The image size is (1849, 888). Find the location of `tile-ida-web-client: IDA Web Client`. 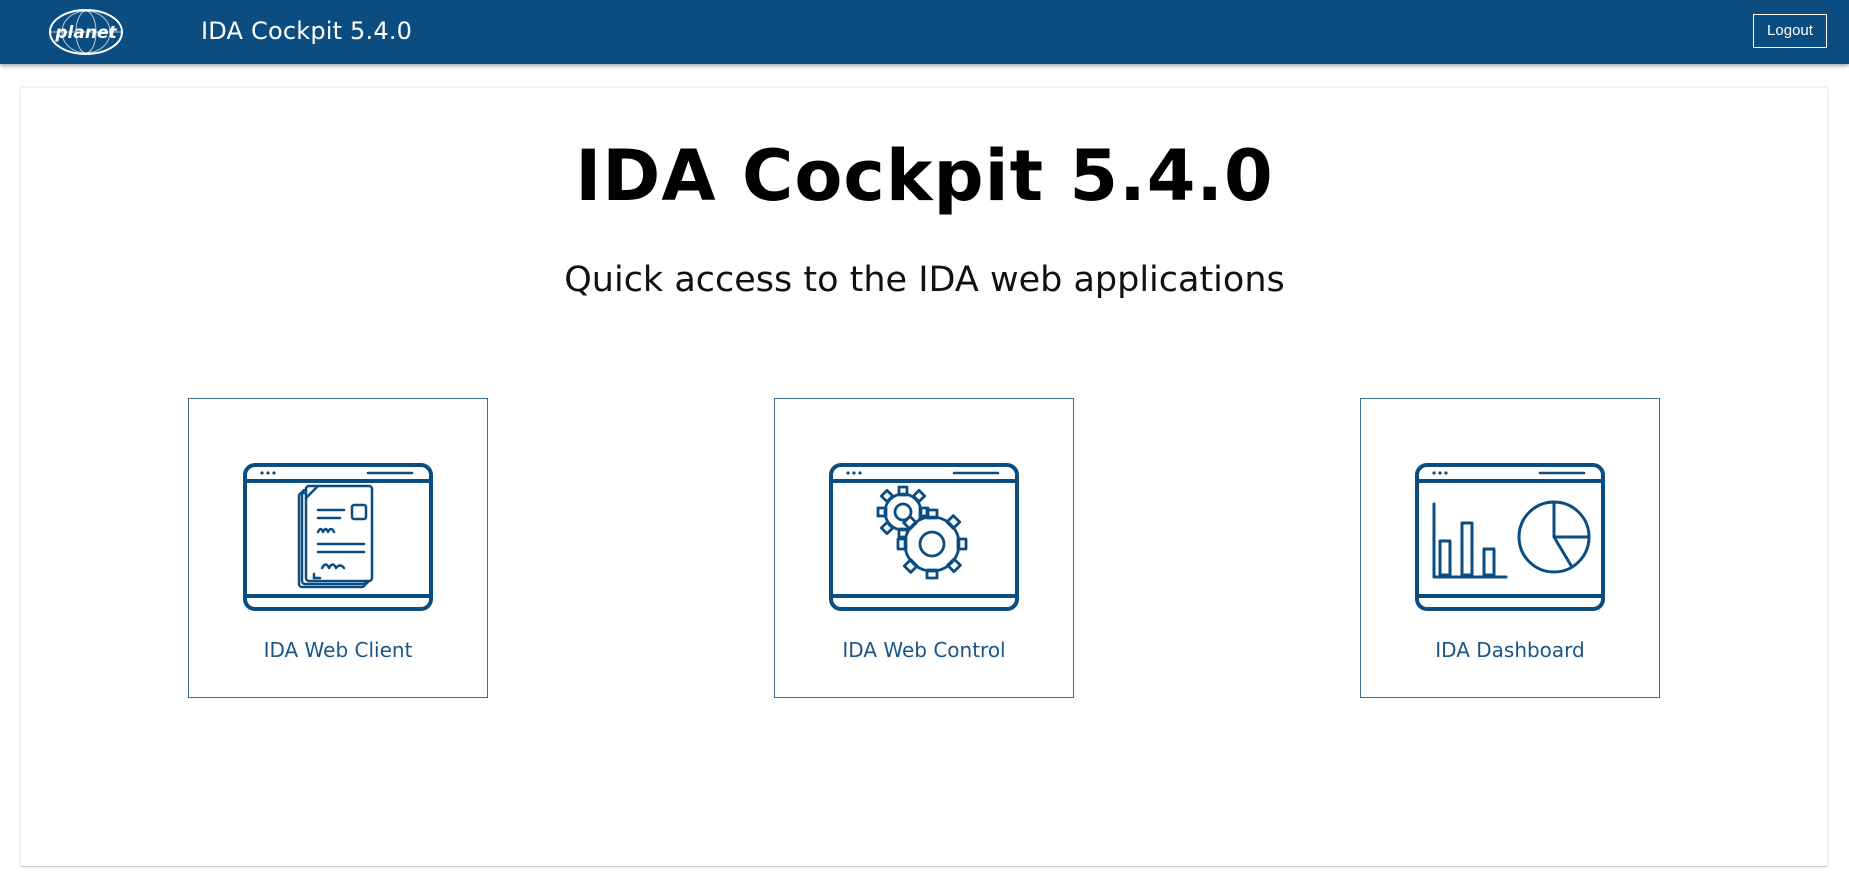

tile-ida-web-client: IDA Web Client is located at coordinates (338, 548).